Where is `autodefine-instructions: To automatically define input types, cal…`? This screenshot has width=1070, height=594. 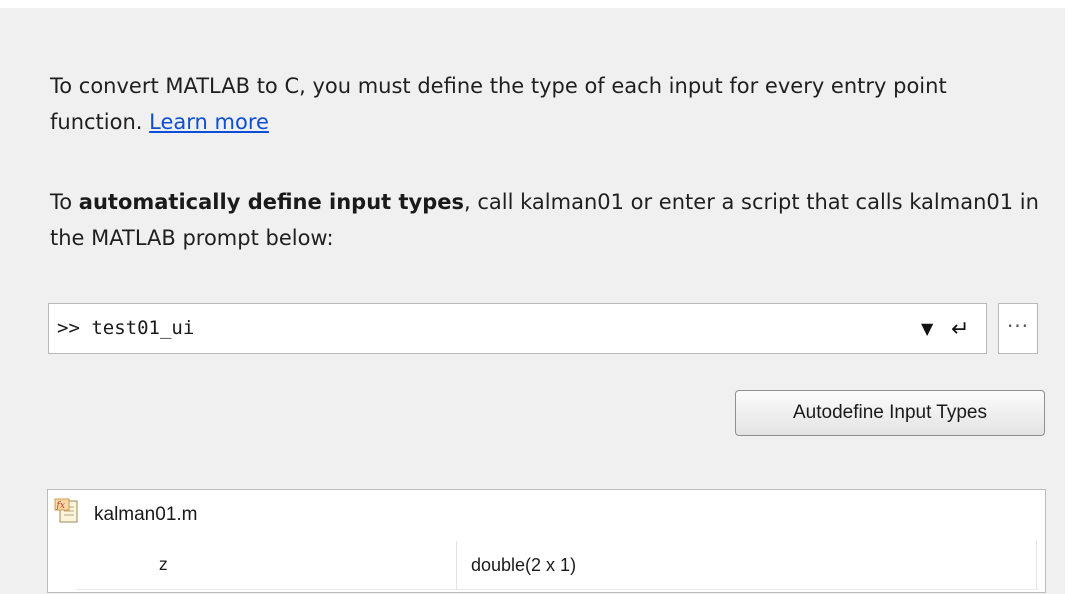
autodefine-instructions: To automatically define input types, cal… is located at coordinates (545, 220).